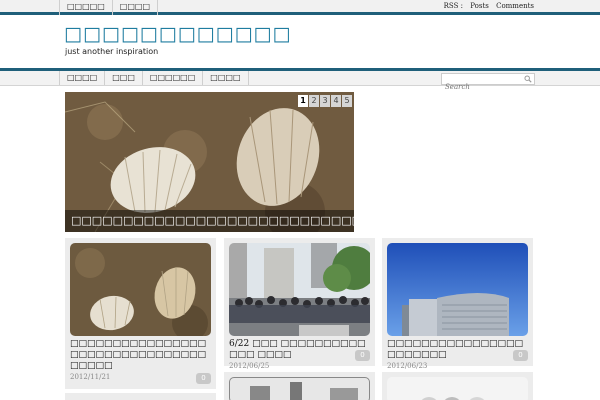 This screenshot has height=400, width=600. I want to click on post-date: 2012/06/23, so click(407, 366).